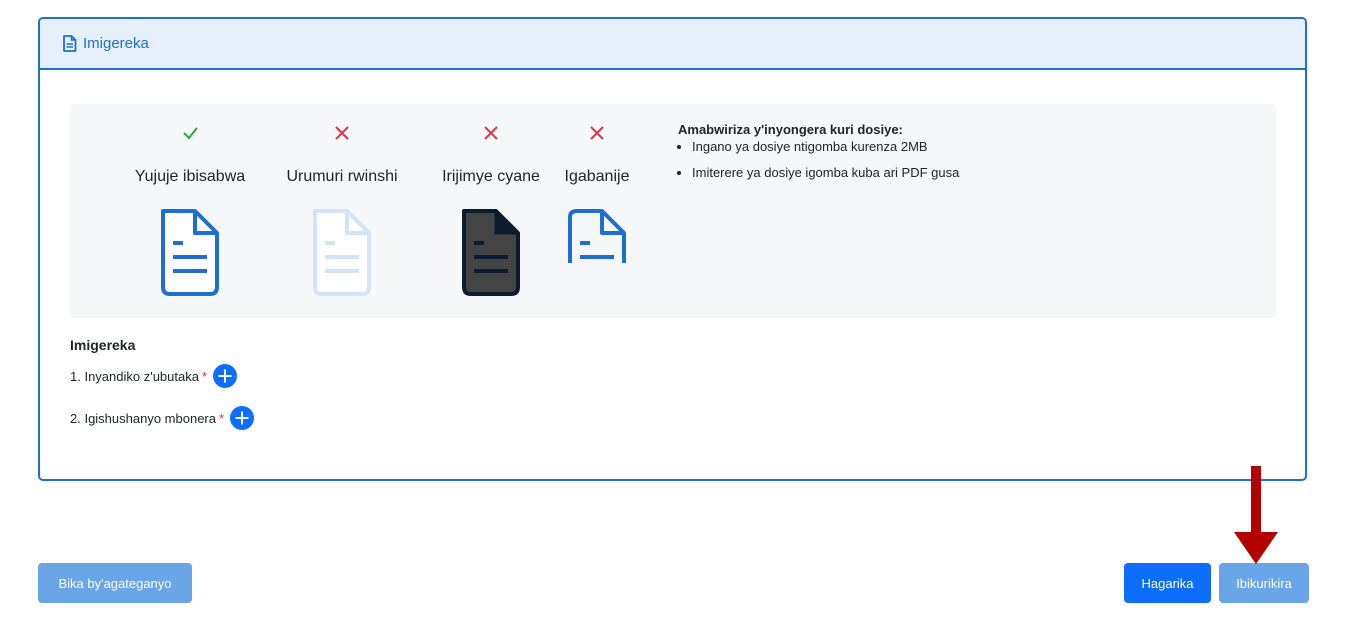  Describe the element at coordinates (597, 239) in the screenshot. I see `document-cropped-icon` at that location.